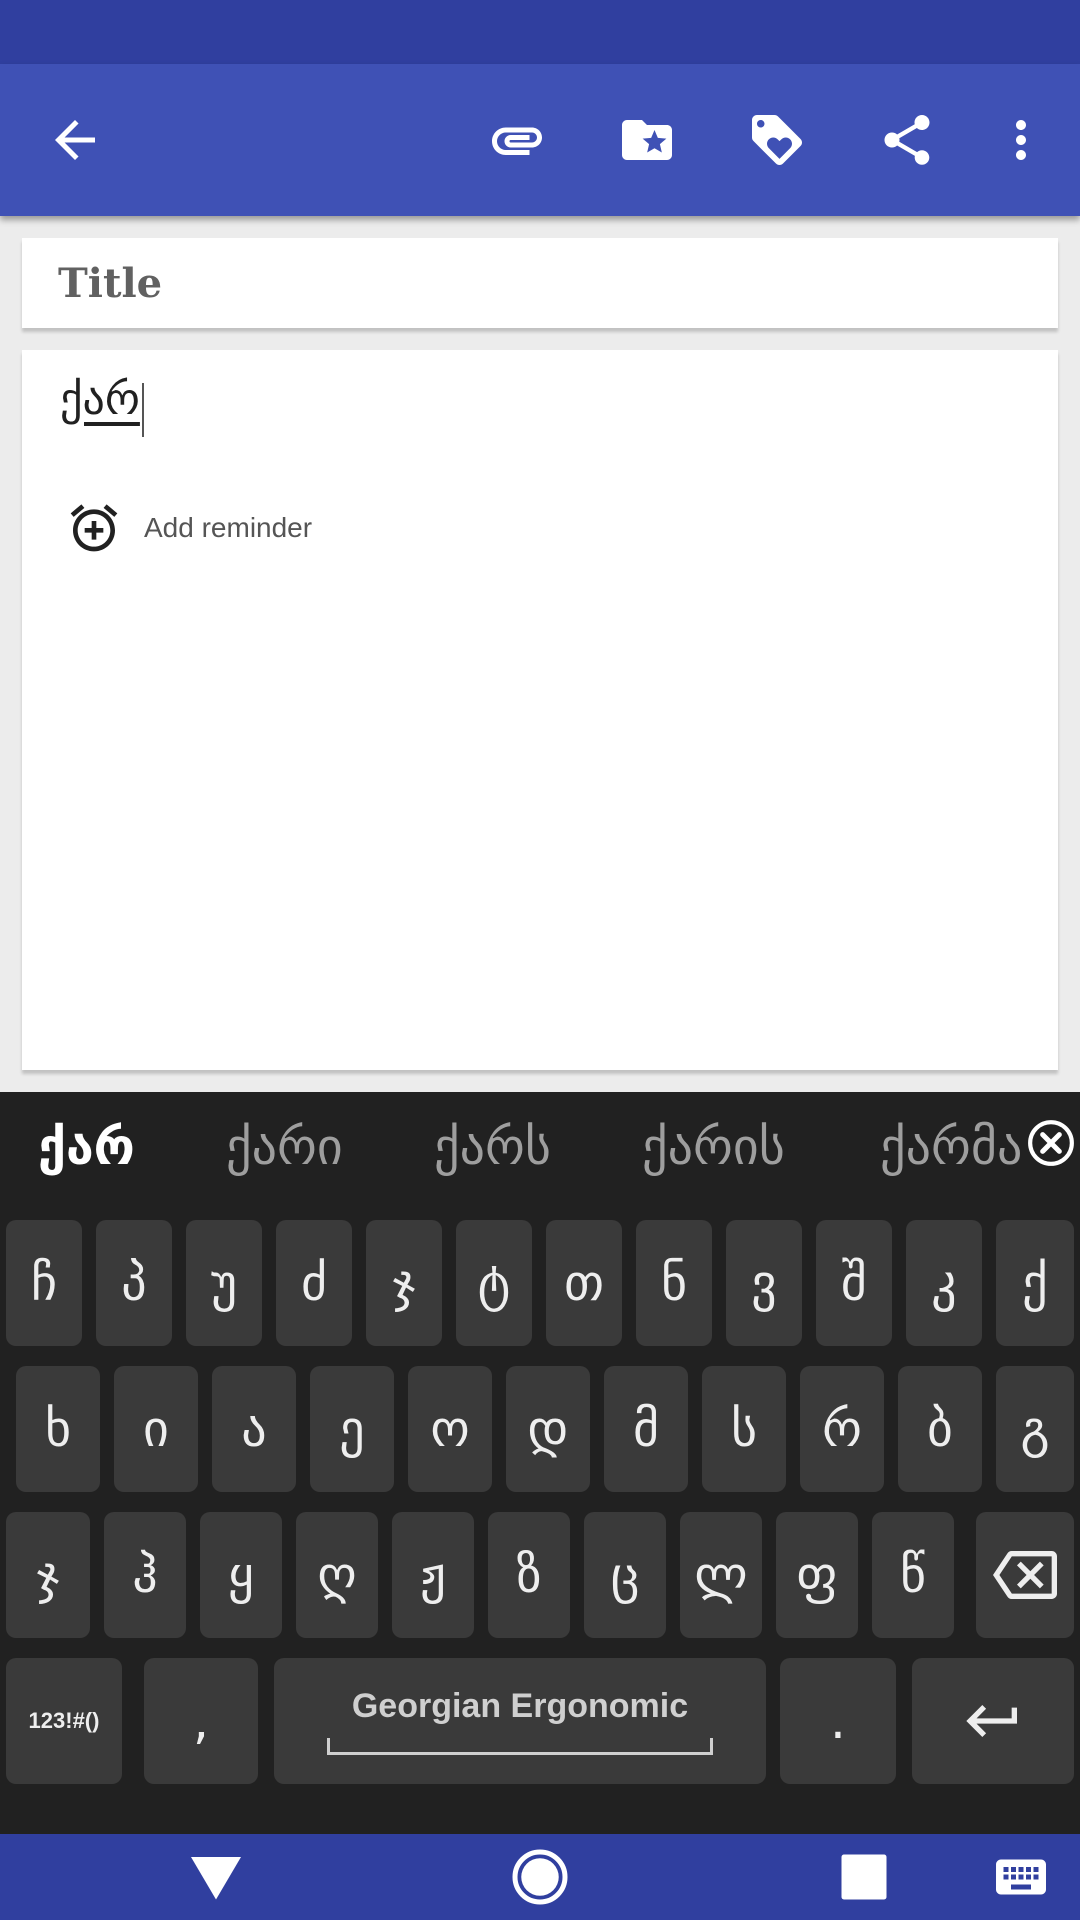 The height and width of the screenshot is (1920, 1080). I want to click on key: დ, so click(548, 1429).